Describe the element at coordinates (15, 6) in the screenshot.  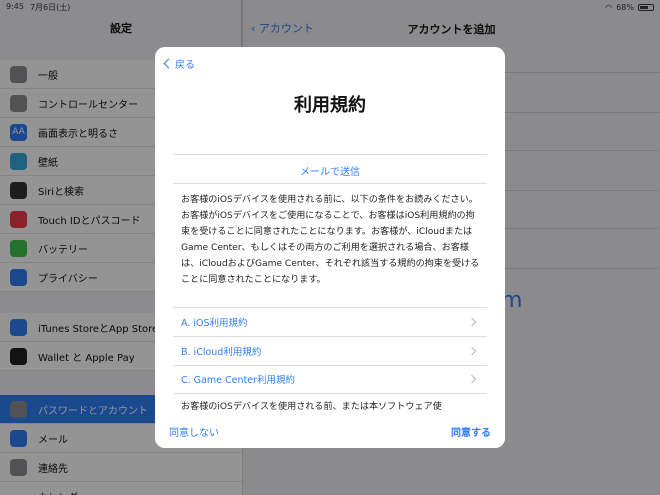
I see `status-time: 9:45` at that location.